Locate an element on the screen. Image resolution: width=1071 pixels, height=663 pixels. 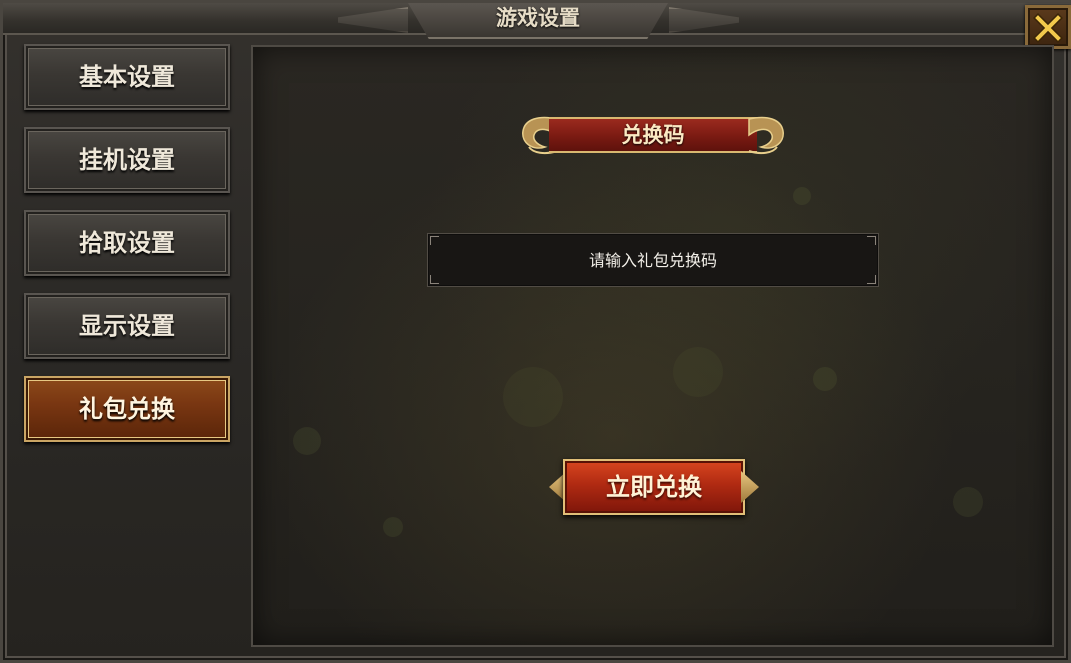
sidebar-item-label: 基本设置 is located at coordinates (127, 77).